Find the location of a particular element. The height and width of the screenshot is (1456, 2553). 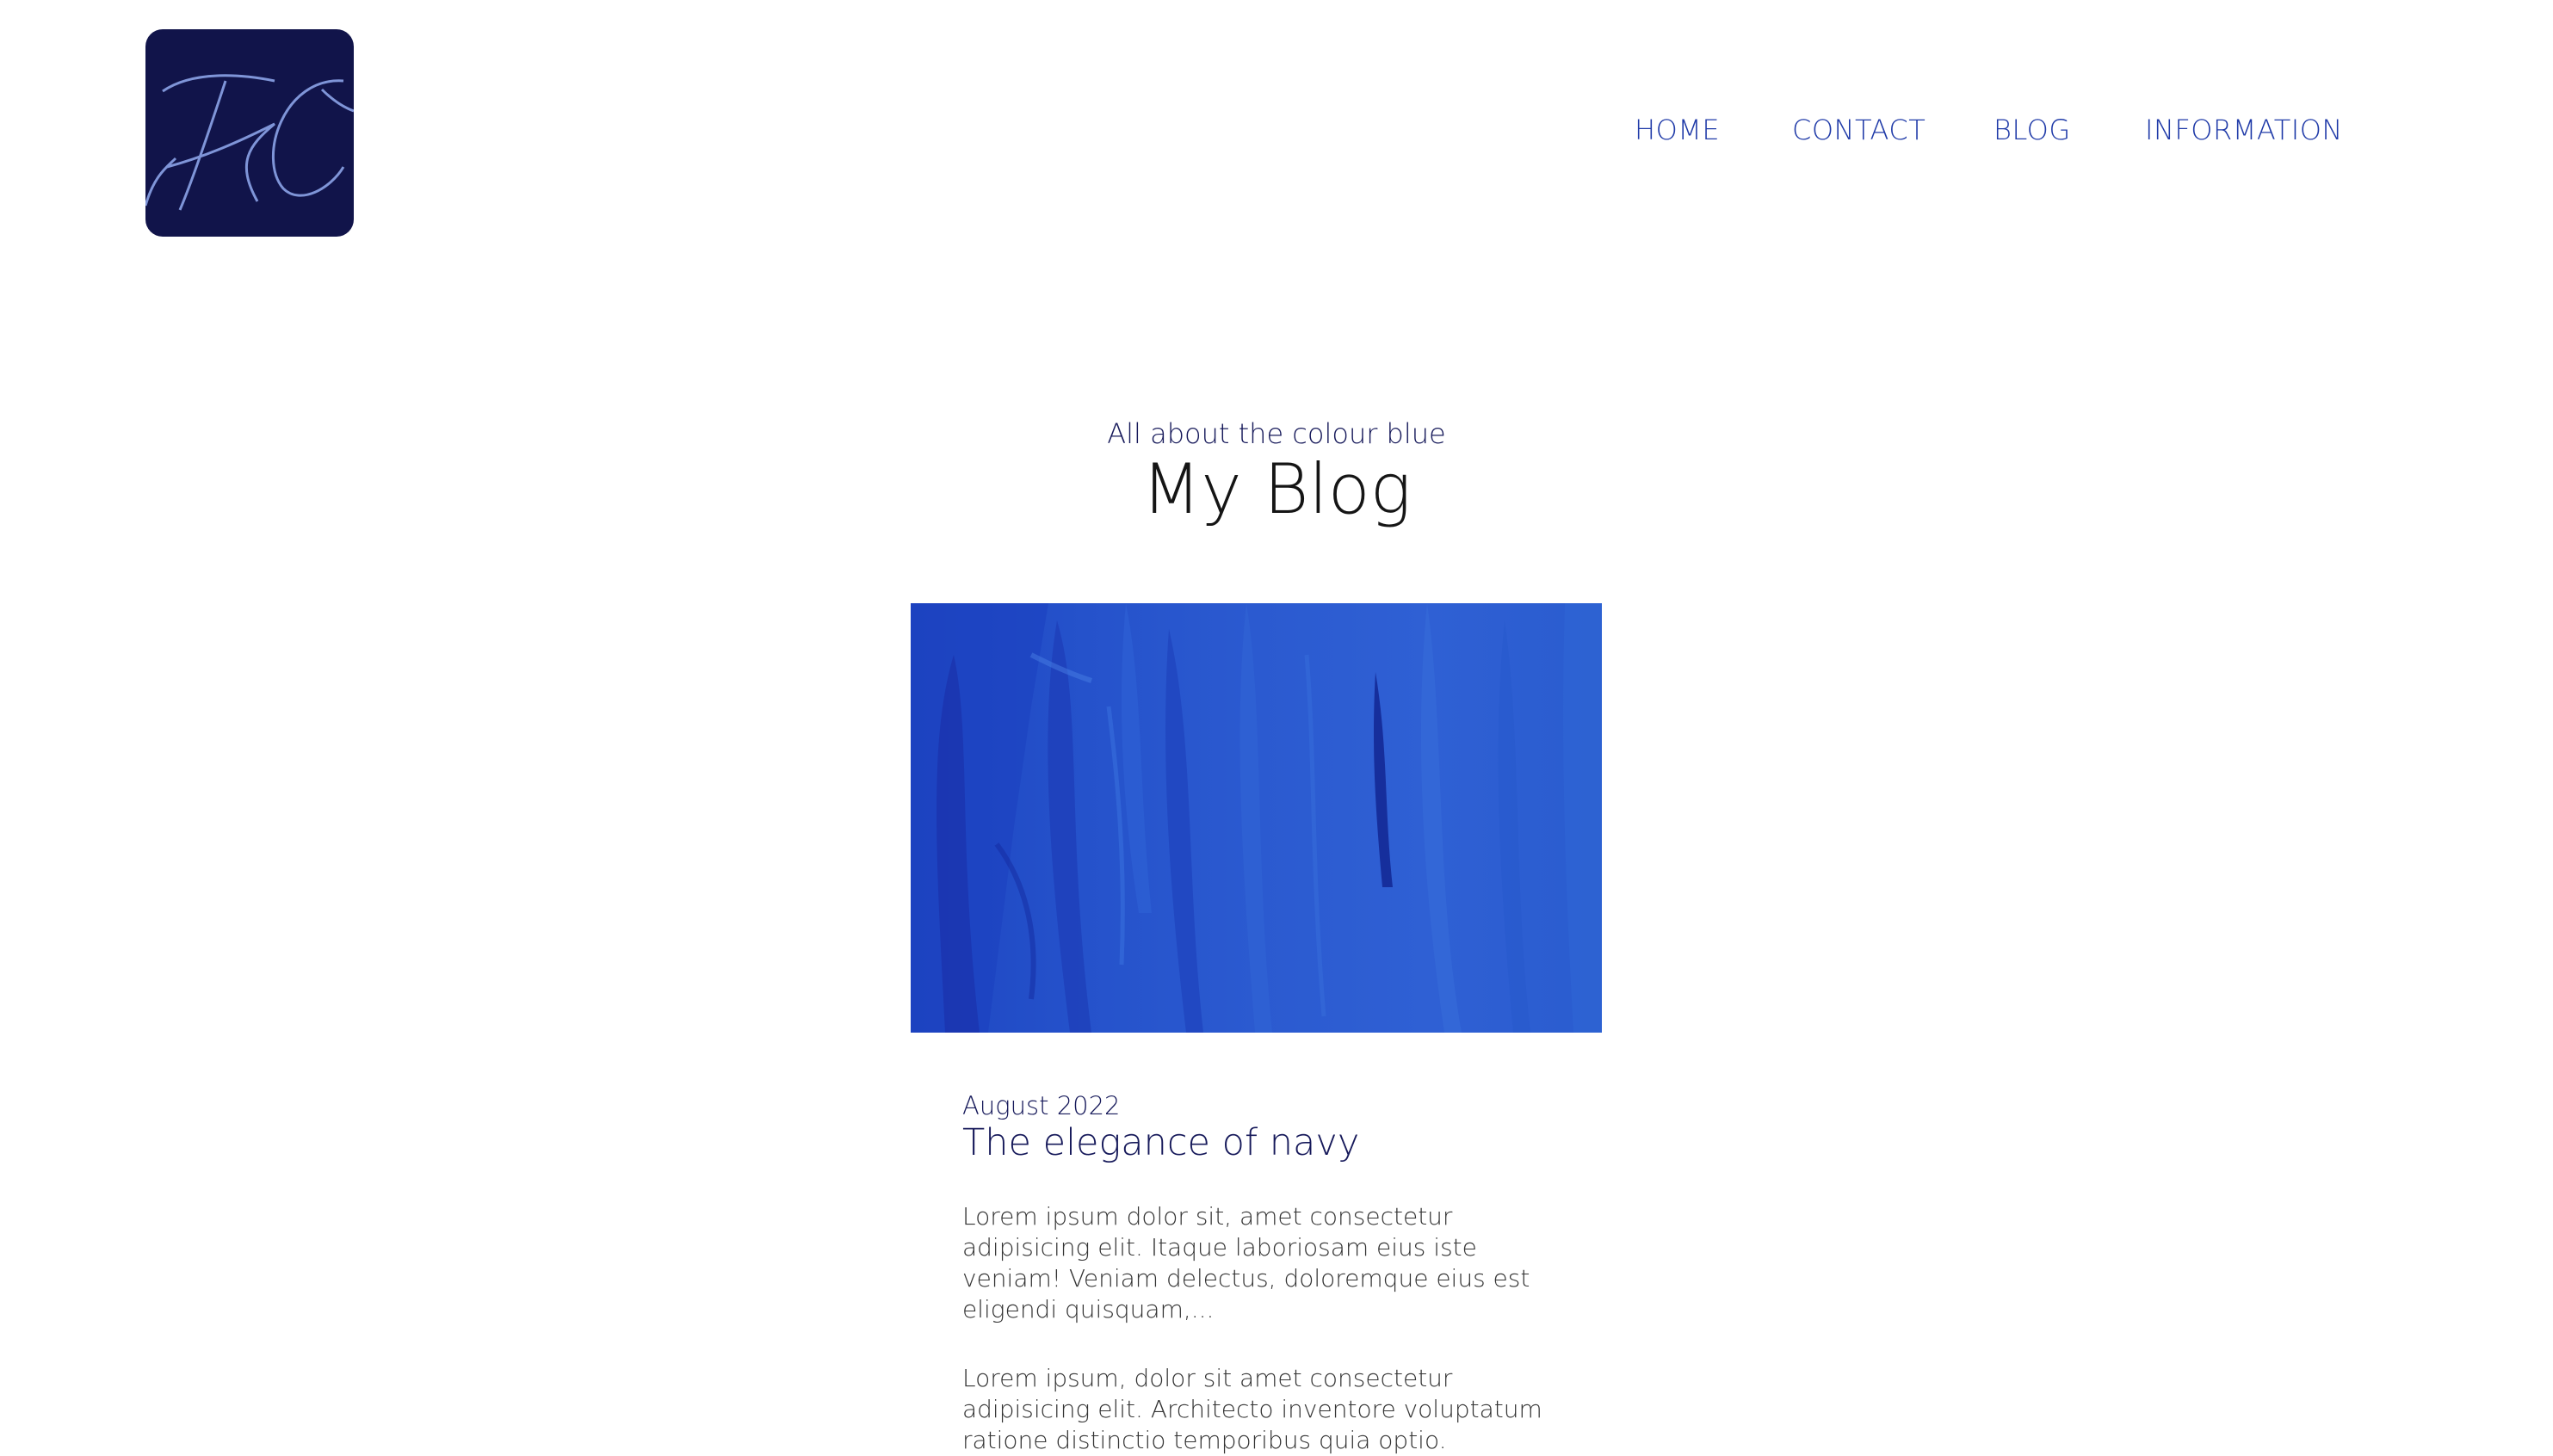

nav-item-home: HOME is located at coordinates (1677, 130).